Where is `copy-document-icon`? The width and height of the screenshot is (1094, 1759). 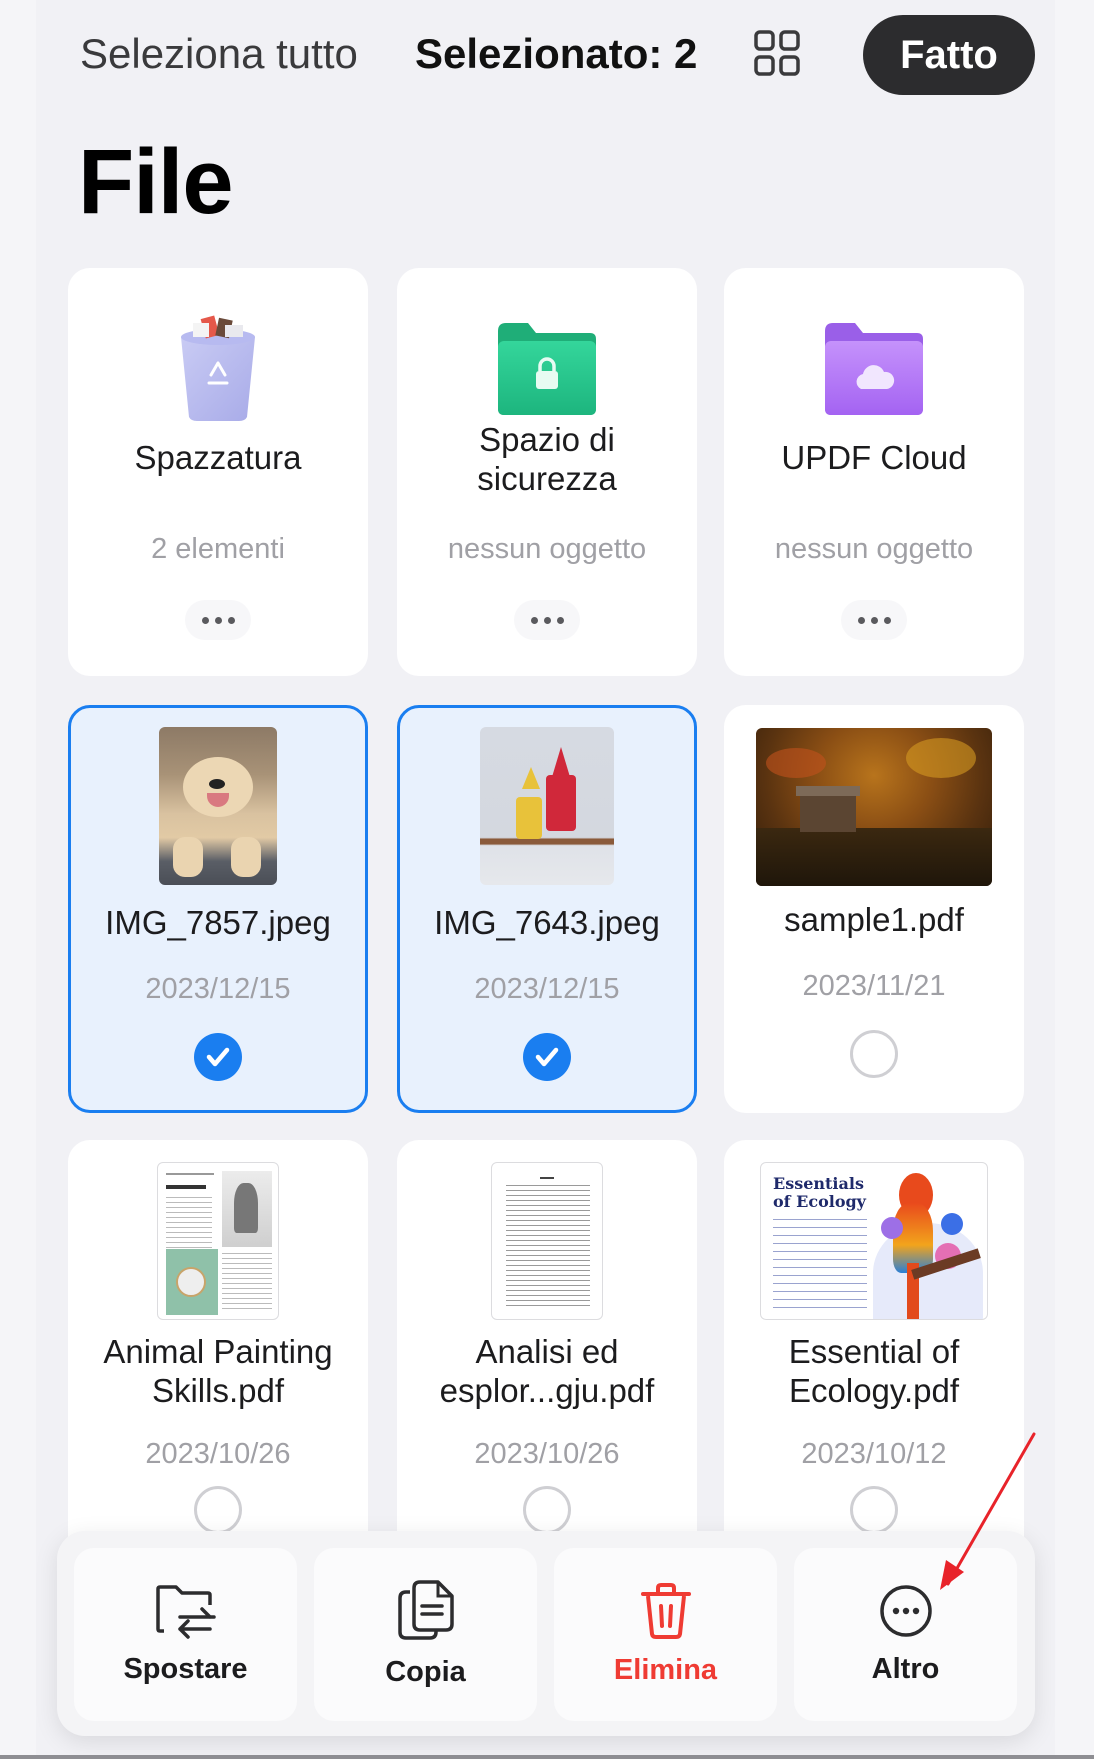 copy-document-icon is located at coordinates (425, 1610).